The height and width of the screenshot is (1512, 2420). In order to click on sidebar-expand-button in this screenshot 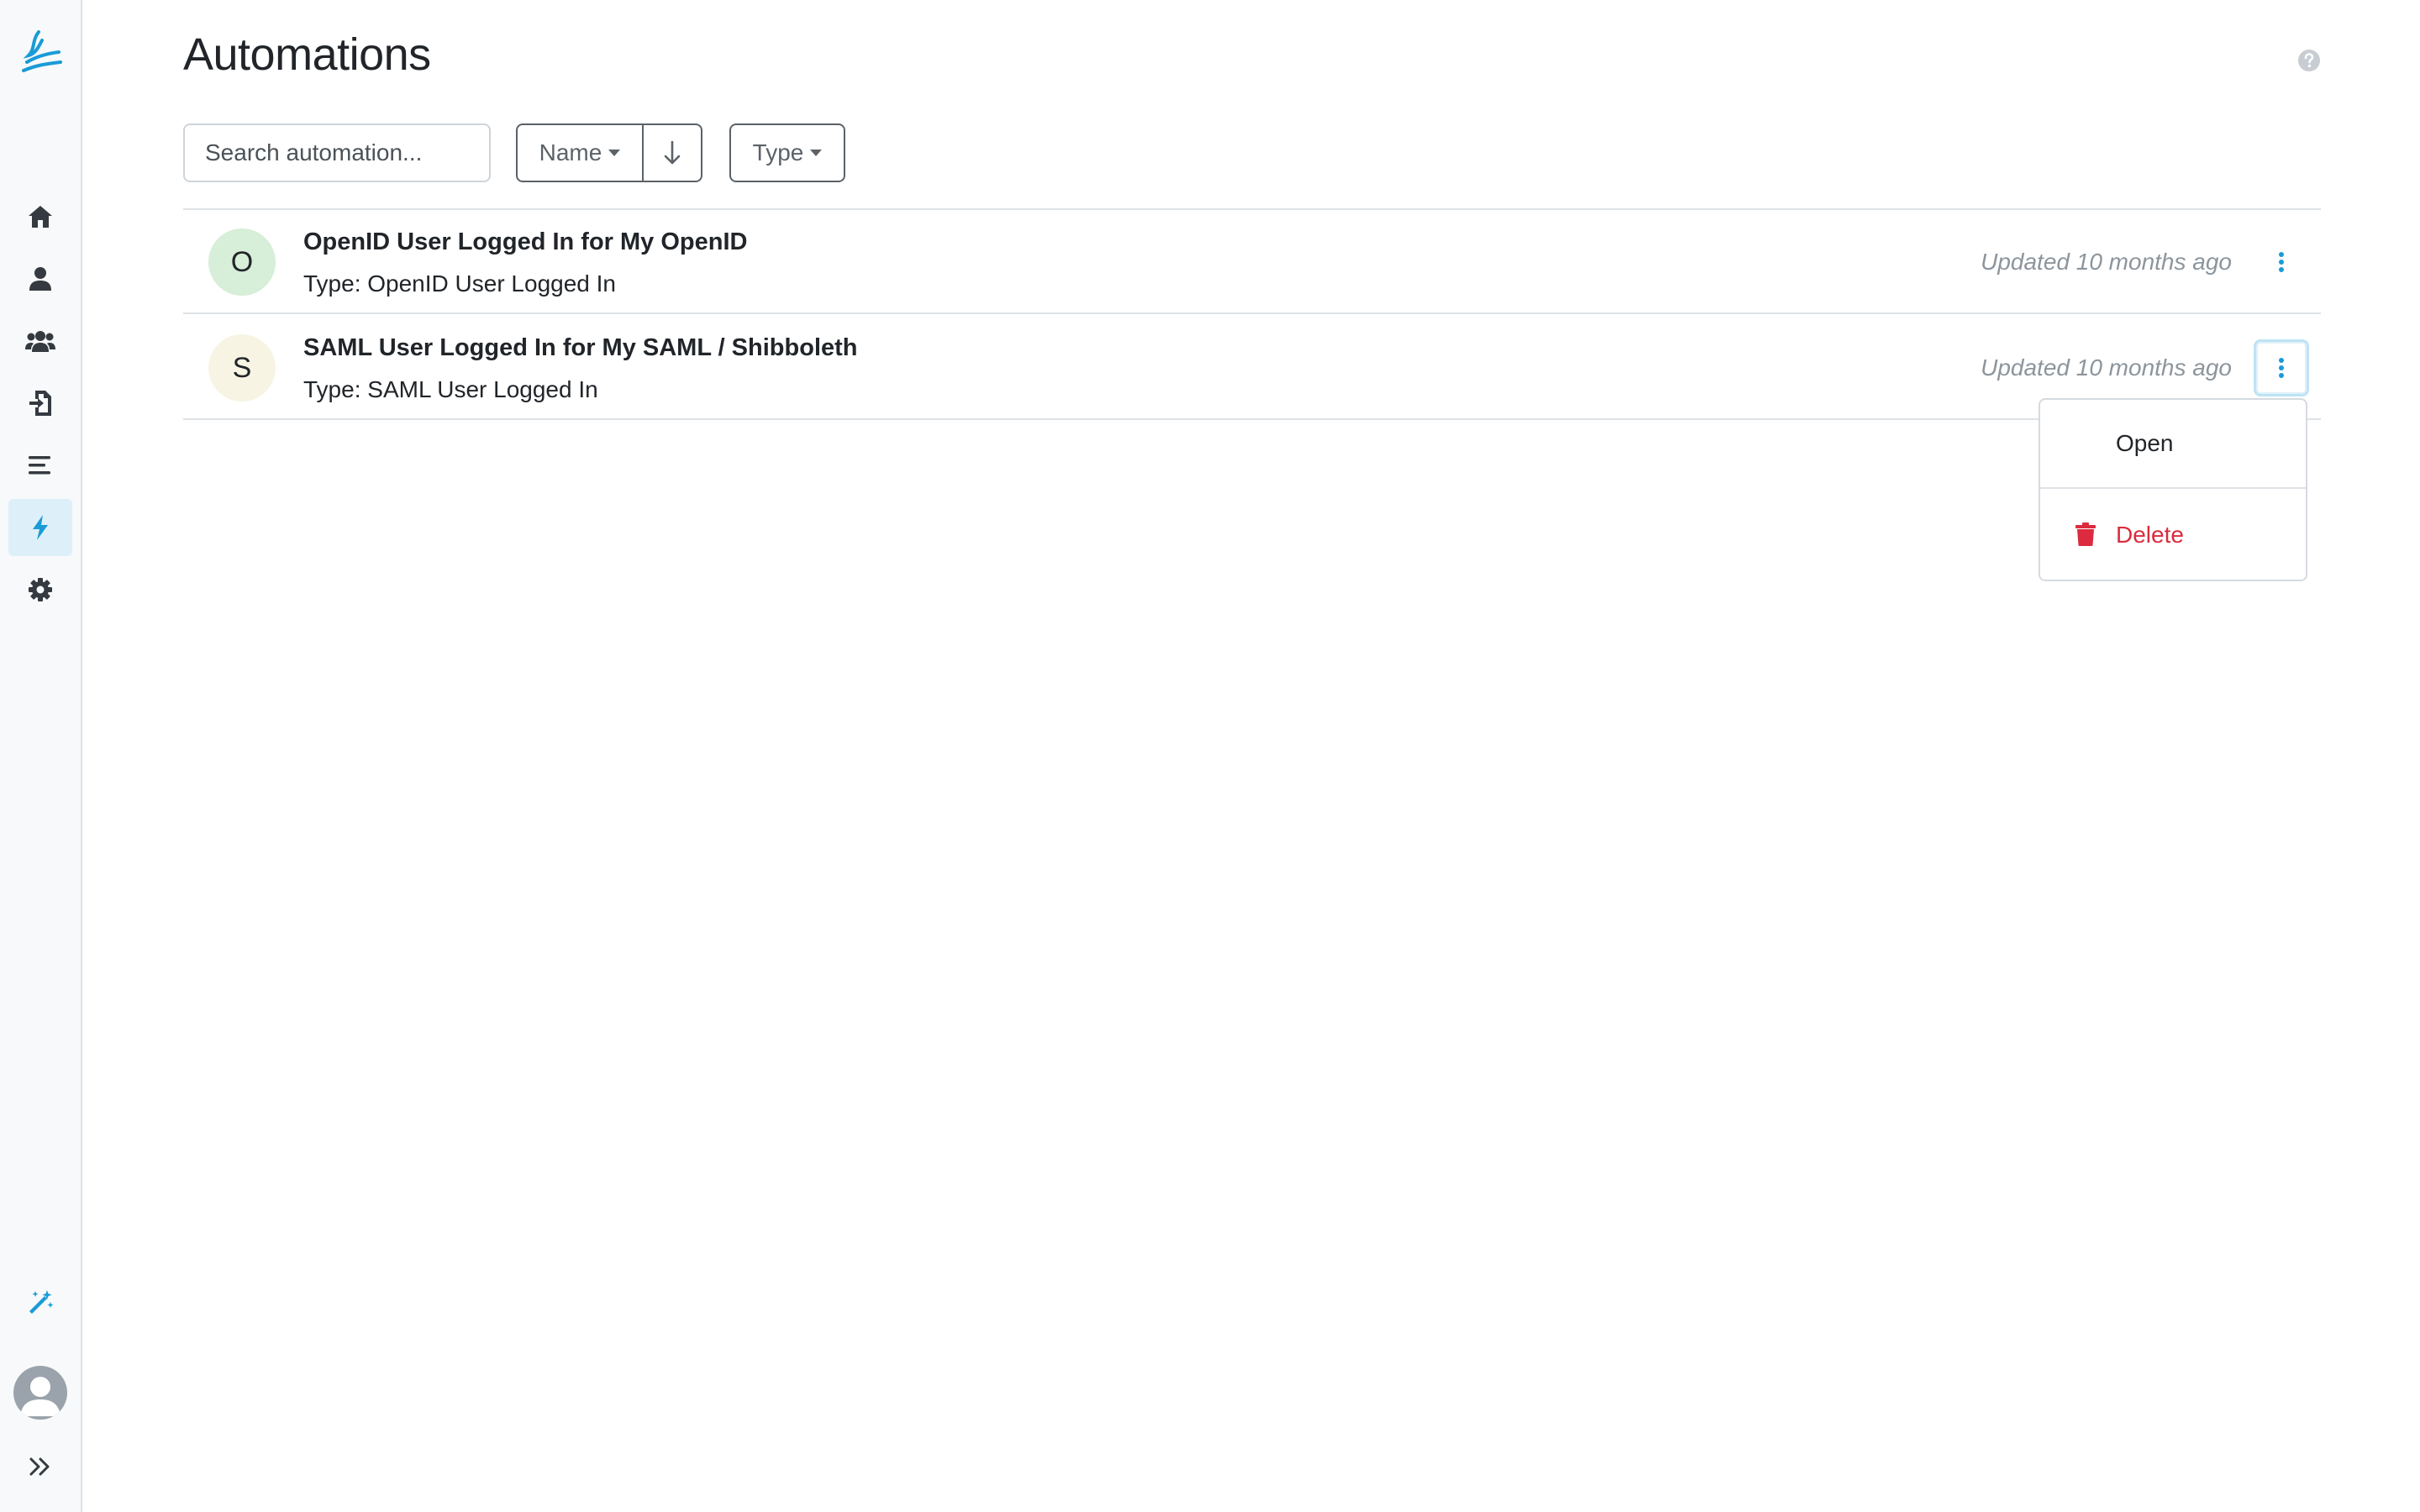, I will do `click(40, 1466)`.